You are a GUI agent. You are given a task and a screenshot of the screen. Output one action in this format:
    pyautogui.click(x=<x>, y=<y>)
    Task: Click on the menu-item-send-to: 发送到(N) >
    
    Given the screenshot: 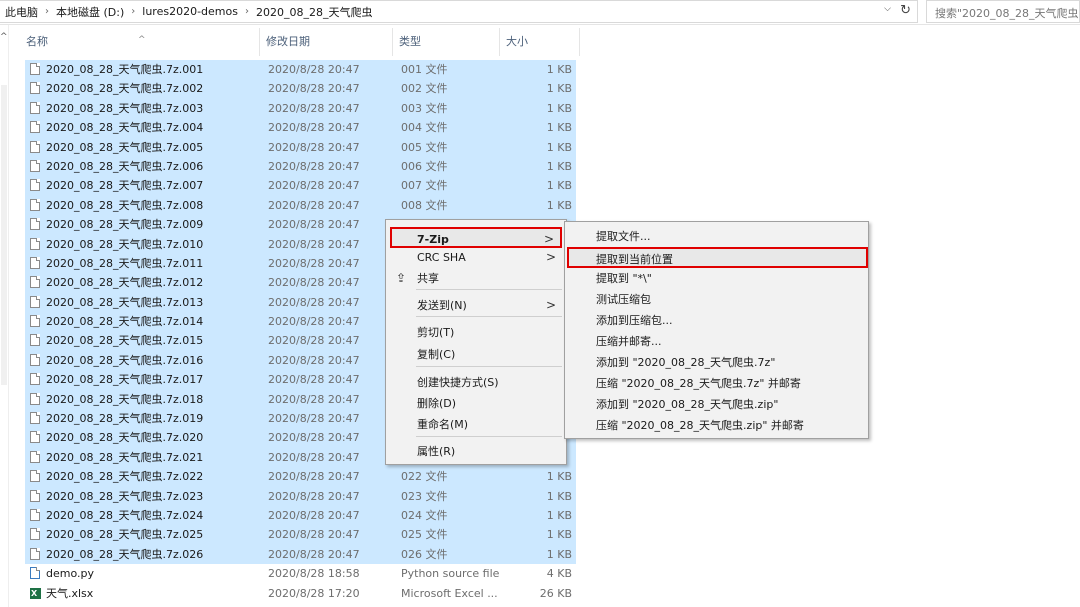 What is the action you would take?
    pyautogui.click(x=476, y=305)
    